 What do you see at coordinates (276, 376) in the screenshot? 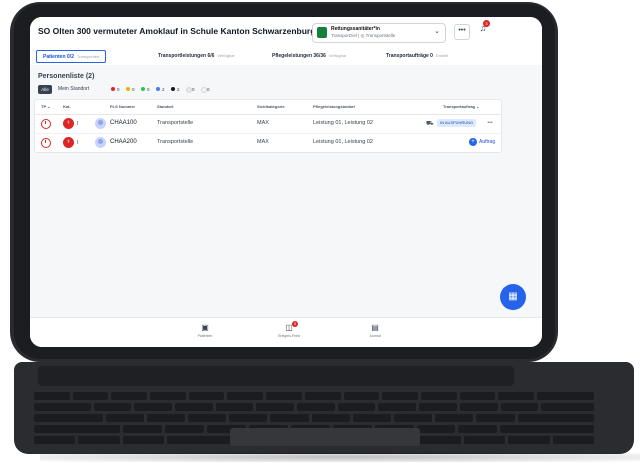
I see `keyboard-hinge` at bounding box center [276, 376].